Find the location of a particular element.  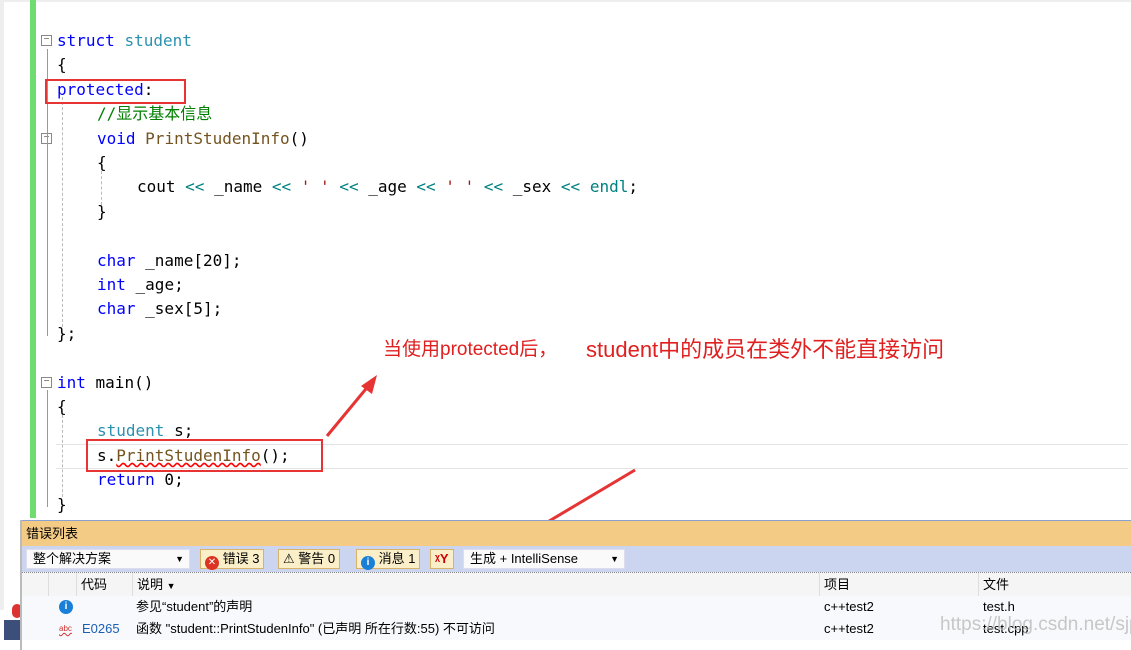

error-icon: ✕ is located at coordinates (212, 563).